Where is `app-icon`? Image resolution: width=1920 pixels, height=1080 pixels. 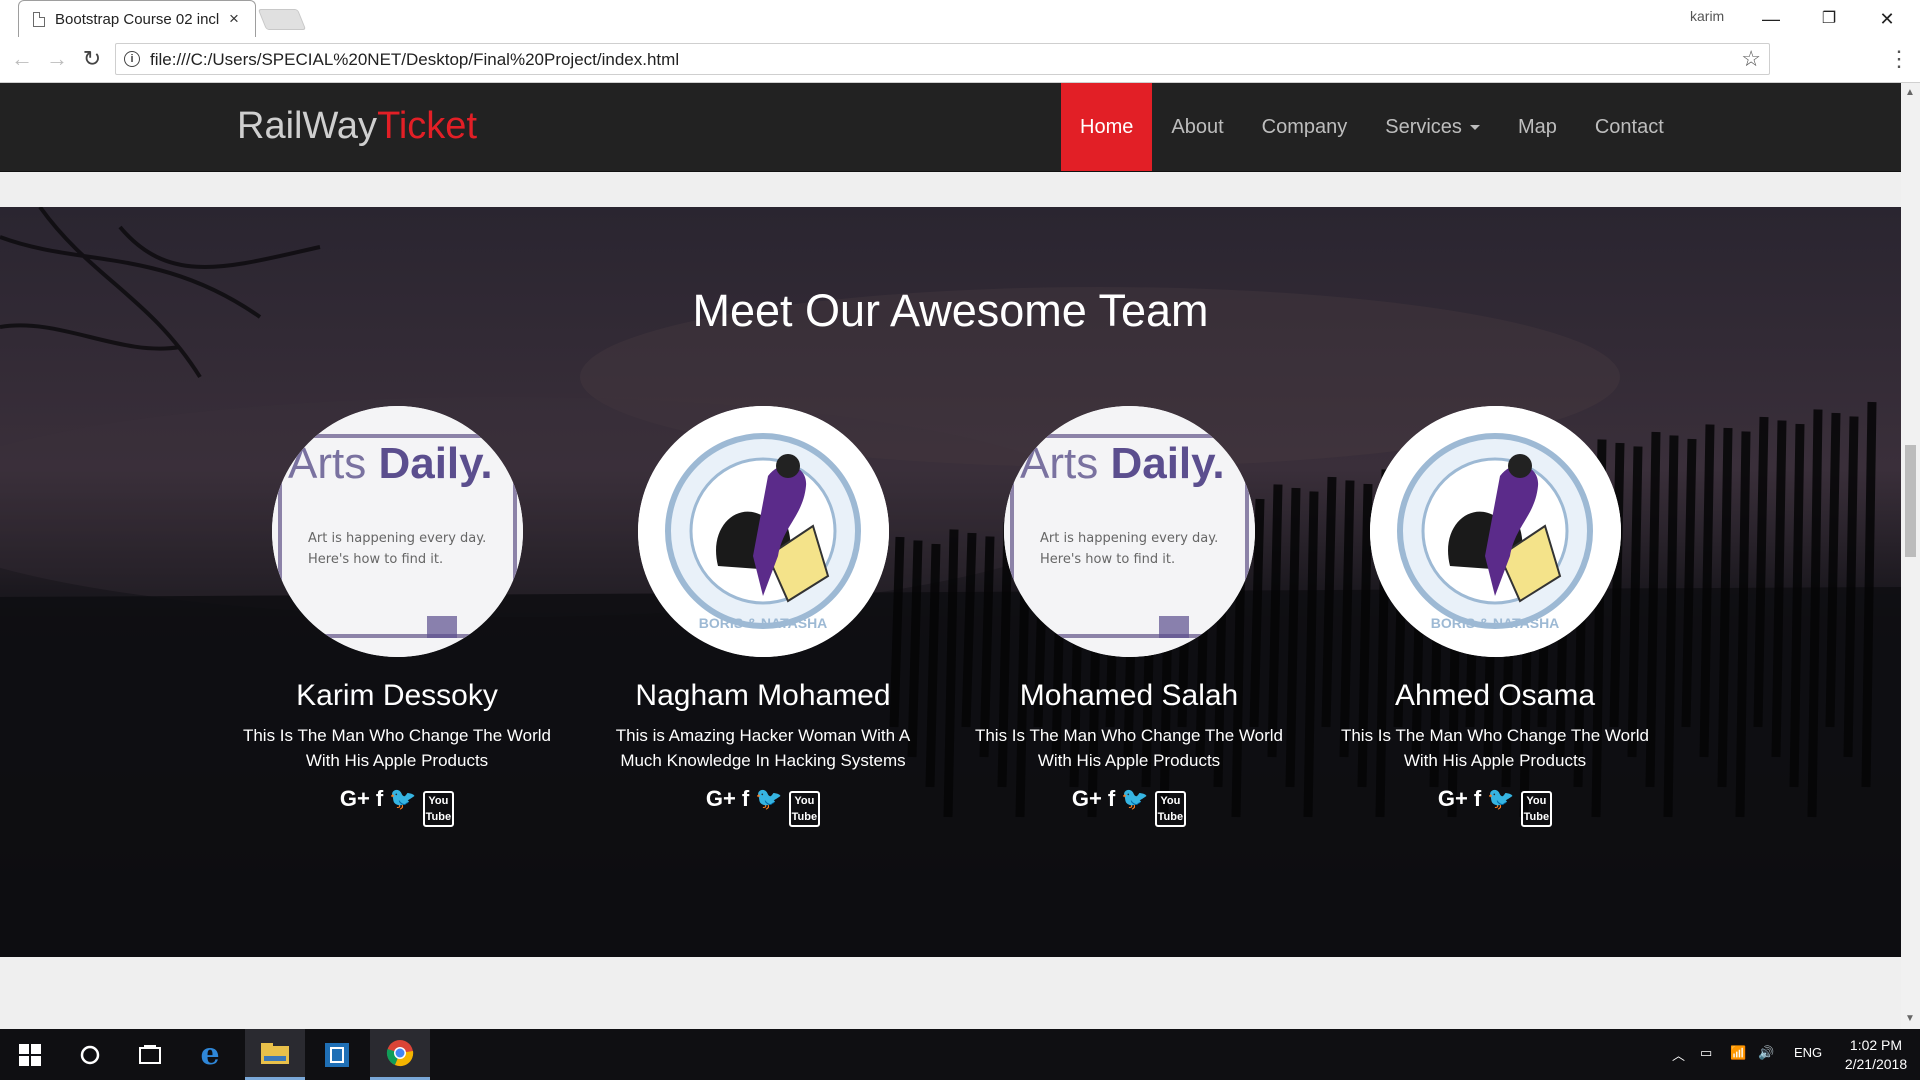
app-icon is located at coordinates (337, 1054).